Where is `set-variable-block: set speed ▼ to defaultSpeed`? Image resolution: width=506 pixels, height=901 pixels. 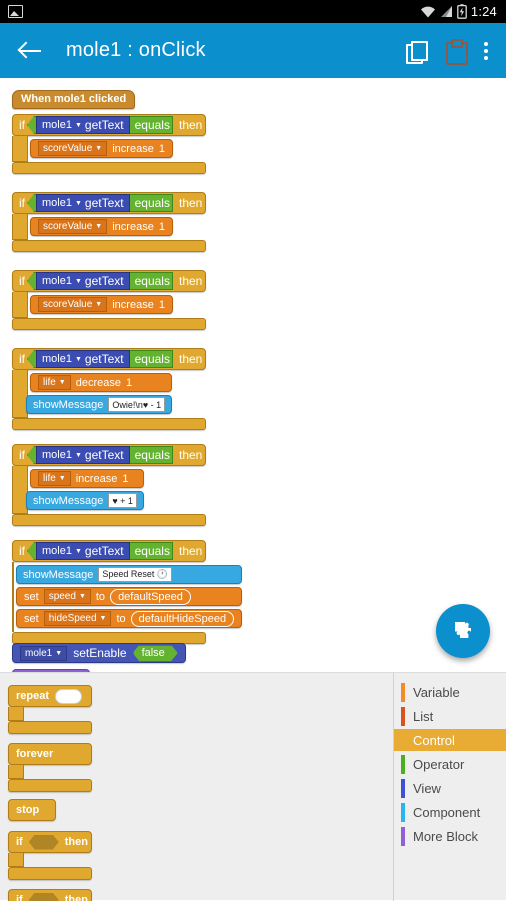 set-variable-block: set speed ▼ to defaultSpeed is located at coordinates (129, 596).